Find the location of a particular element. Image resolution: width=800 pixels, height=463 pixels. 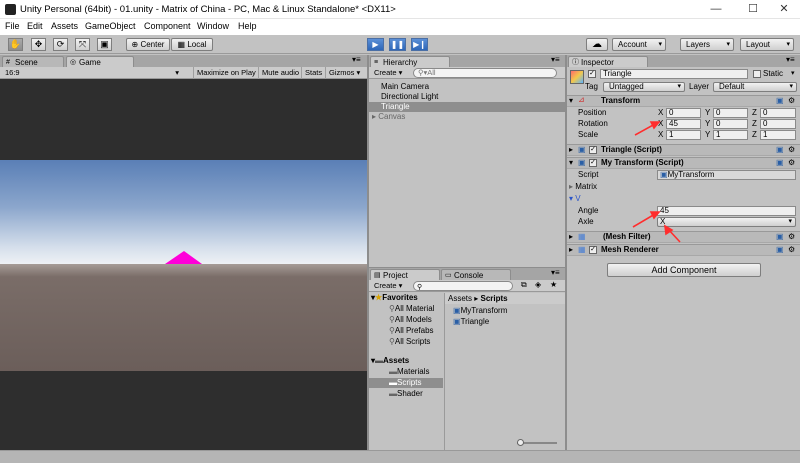

fav-item-all-material: ⚲All Material is located at coordinates (411, 309).